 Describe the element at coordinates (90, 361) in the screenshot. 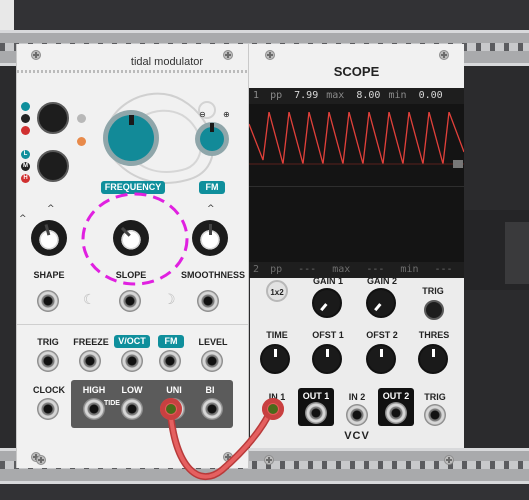

I see `freeze-jack` at that location.